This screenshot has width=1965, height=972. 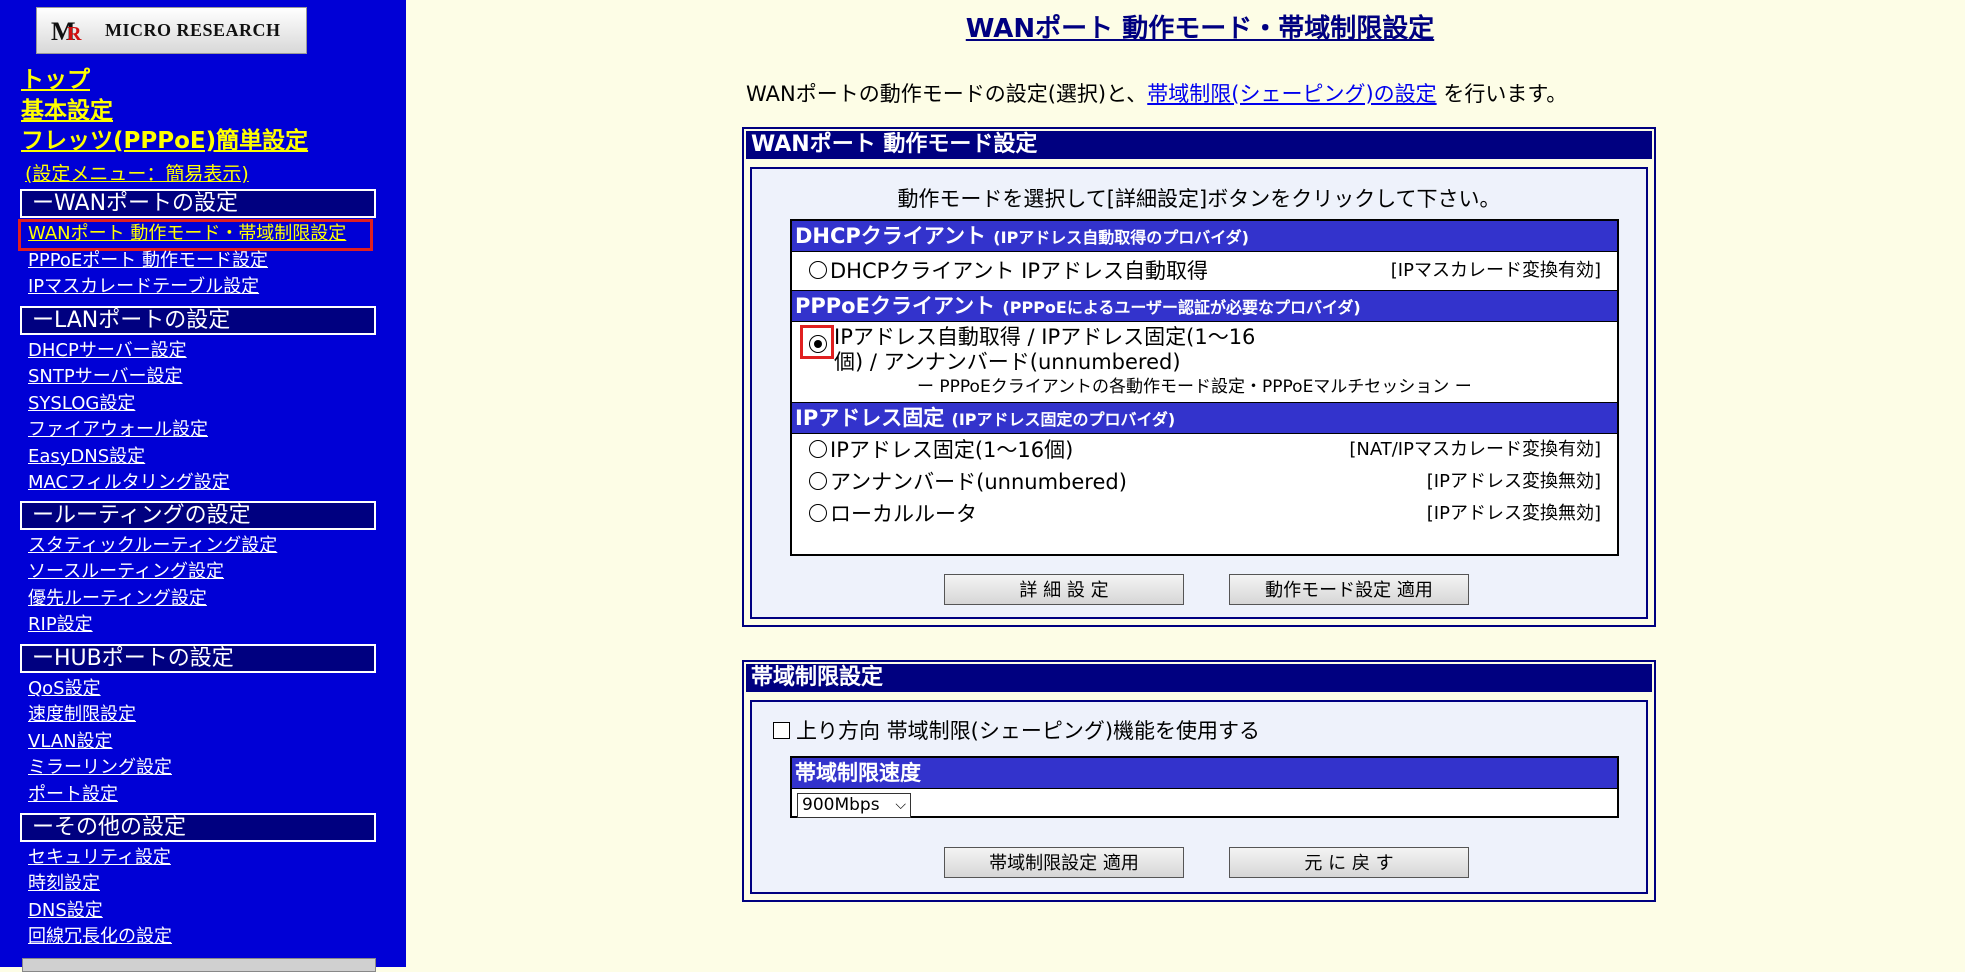 I want to click on option-fixed-ip-label: IPアドレス固定(1〜16個), so click(x=952, y=450).